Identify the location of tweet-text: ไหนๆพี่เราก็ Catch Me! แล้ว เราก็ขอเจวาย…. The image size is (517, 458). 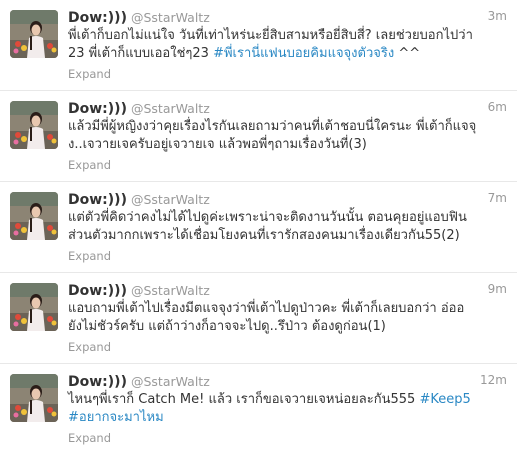
(284, 409).